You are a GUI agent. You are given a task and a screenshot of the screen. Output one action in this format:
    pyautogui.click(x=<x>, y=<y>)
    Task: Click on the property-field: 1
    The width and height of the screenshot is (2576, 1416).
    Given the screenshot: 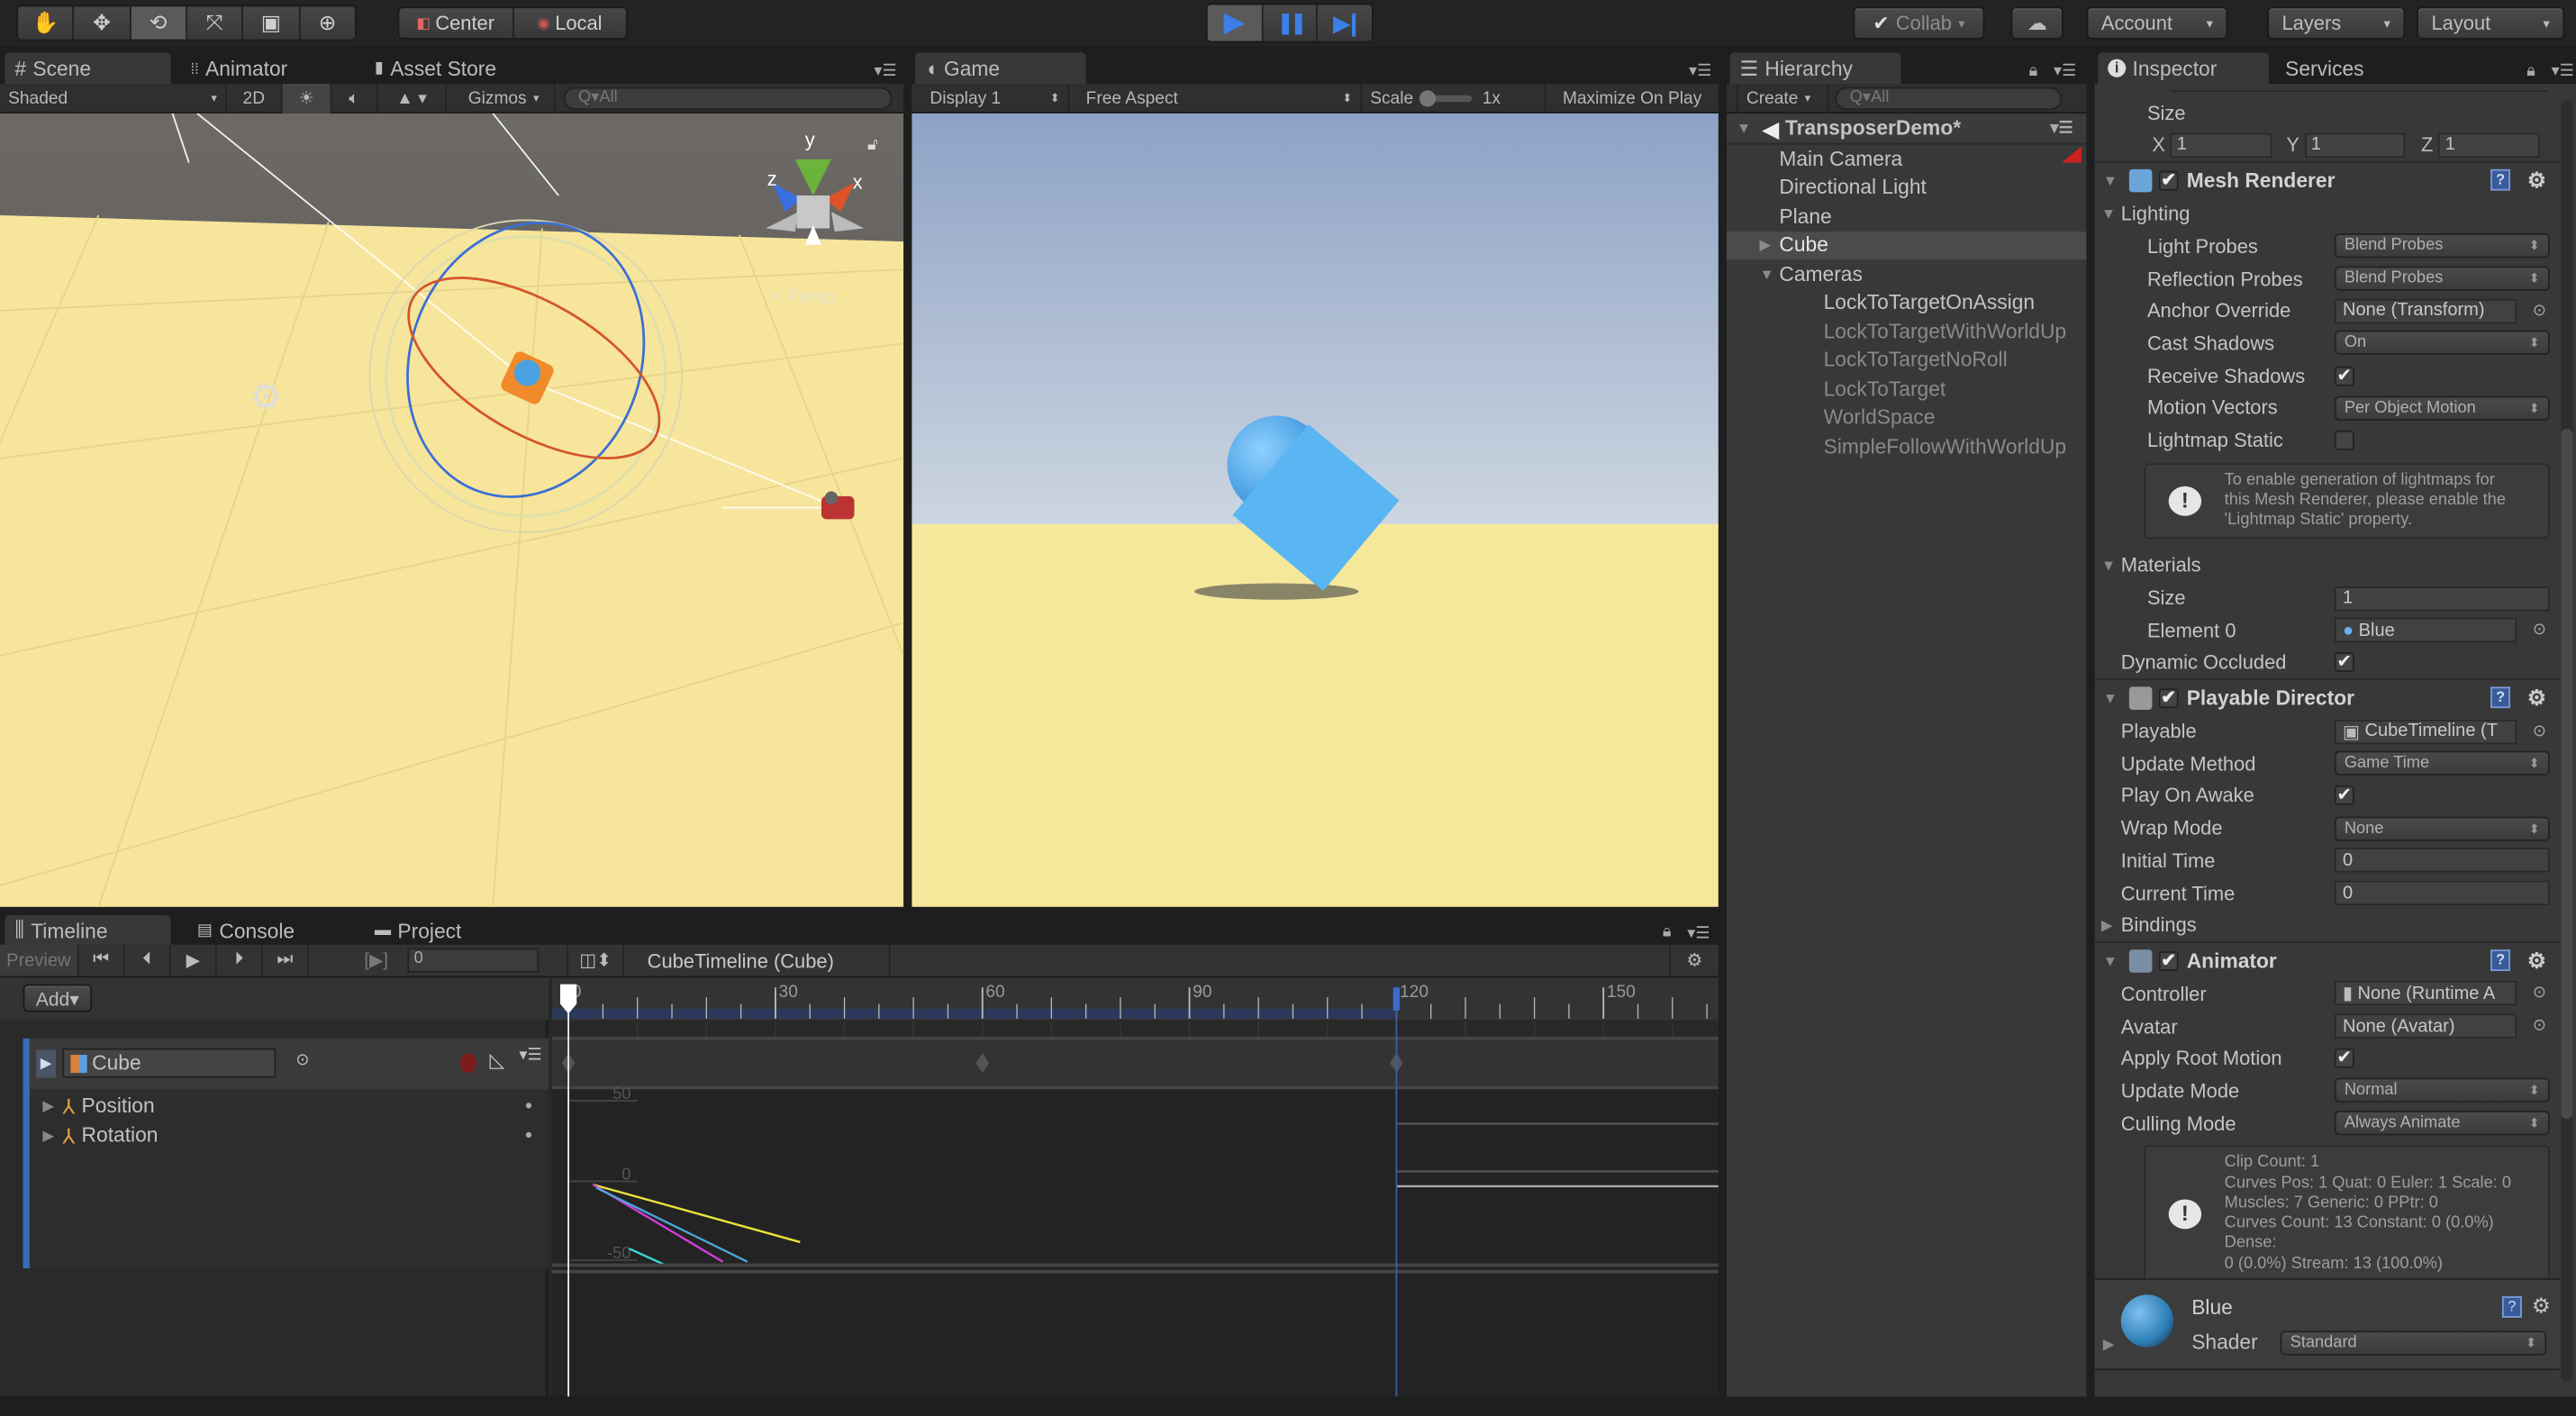 What is the action you would take?
    pyautogui.click(x=2442, y=598)
    